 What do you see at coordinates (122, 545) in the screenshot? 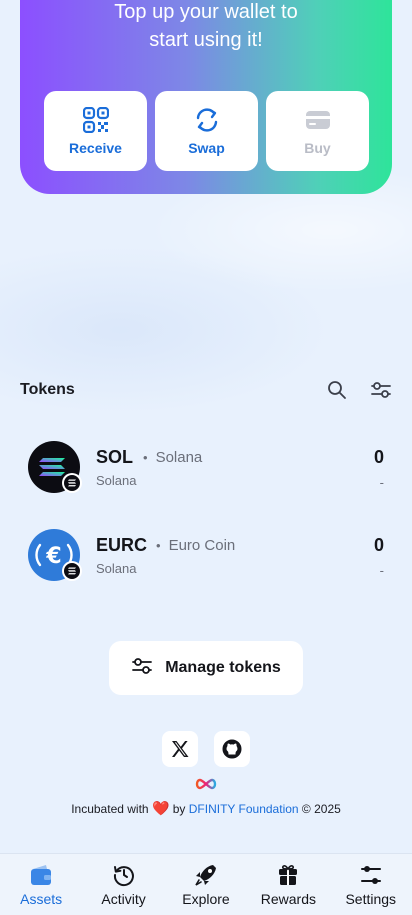
I see `token-symbol: EURC` at bounding box center [122, 545].